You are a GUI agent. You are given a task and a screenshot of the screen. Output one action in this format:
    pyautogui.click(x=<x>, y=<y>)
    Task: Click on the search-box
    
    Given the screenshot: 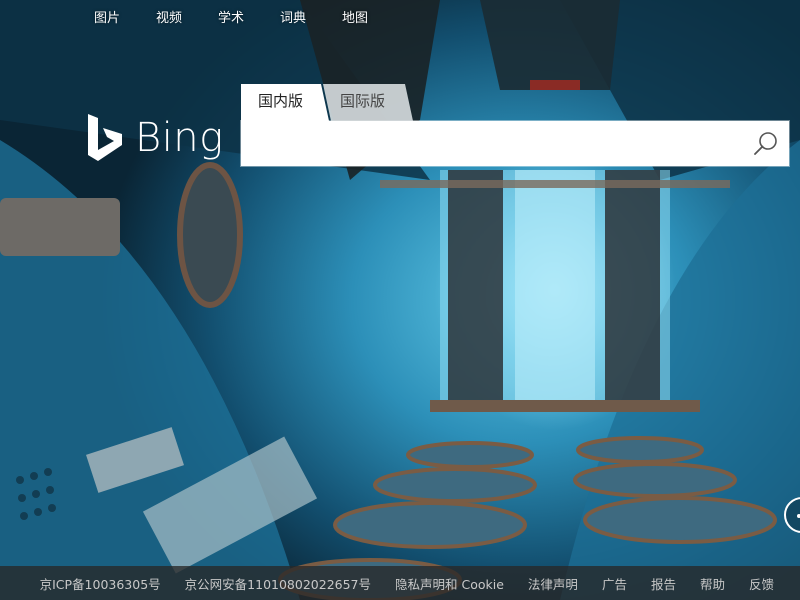 What is the action you would take?
    pyautogui.click(x=515, y=143)
    